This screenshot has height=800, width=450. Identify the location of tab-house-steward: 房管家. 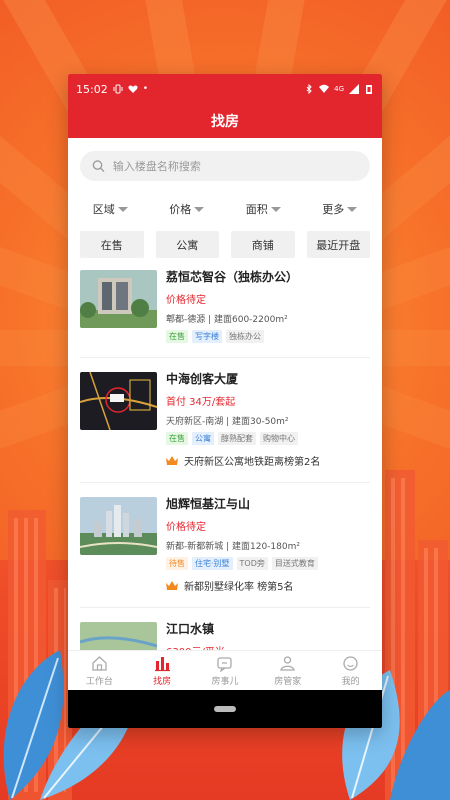
(288, 671).